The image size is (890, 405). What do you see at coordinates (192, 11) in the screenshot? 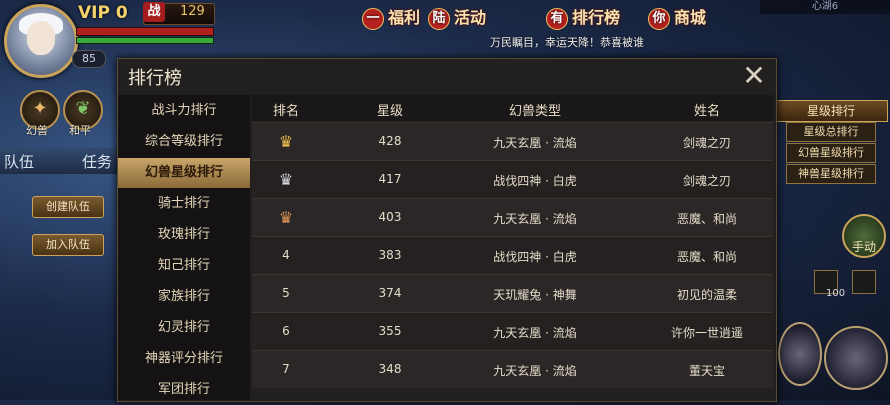
I see `fight-power-value: 129` at bounding box center [192, 11].